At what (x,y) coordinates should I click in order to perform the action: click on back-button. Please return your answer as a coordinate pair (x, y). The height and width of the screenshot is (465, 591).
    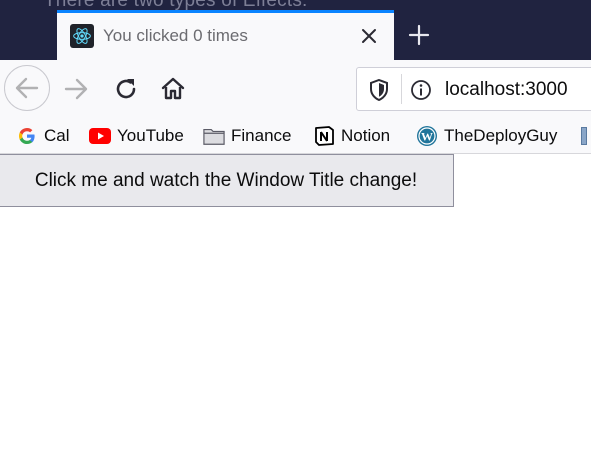
    Looking at the image, I should click on (27, 88).